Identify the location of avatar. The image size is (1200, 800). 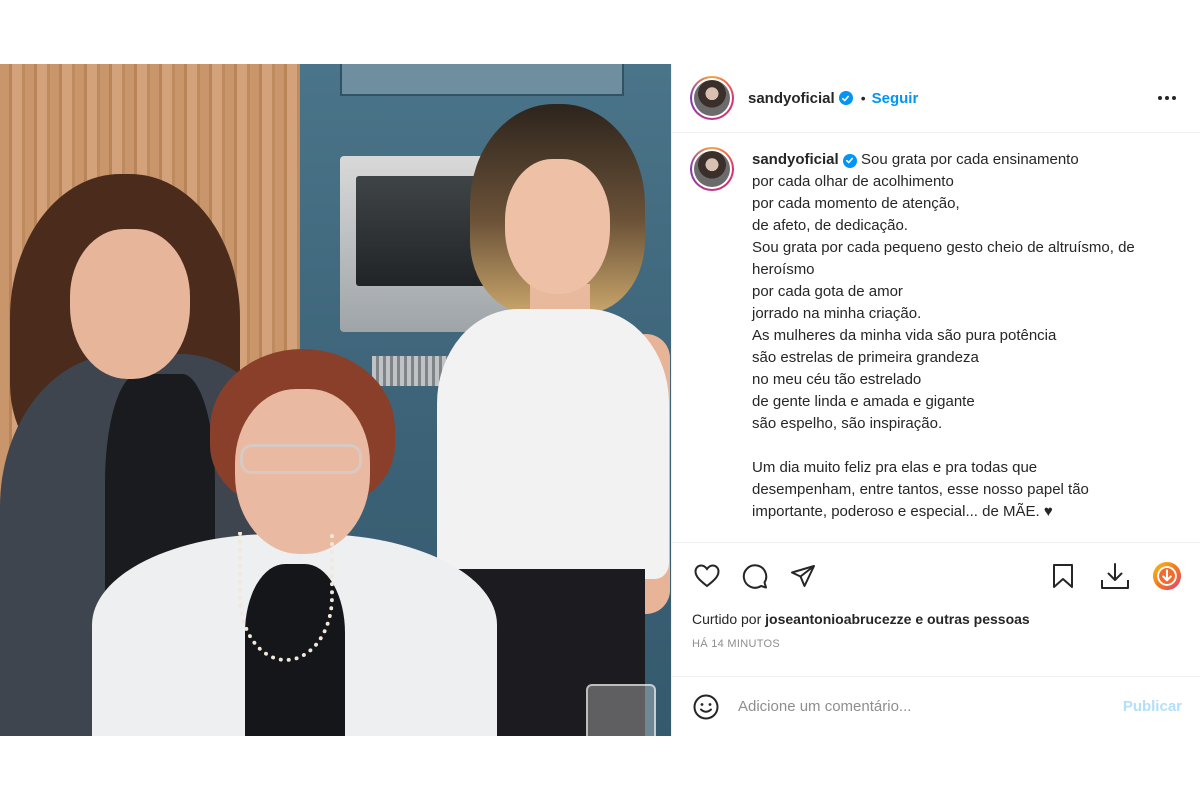
(712, 98).